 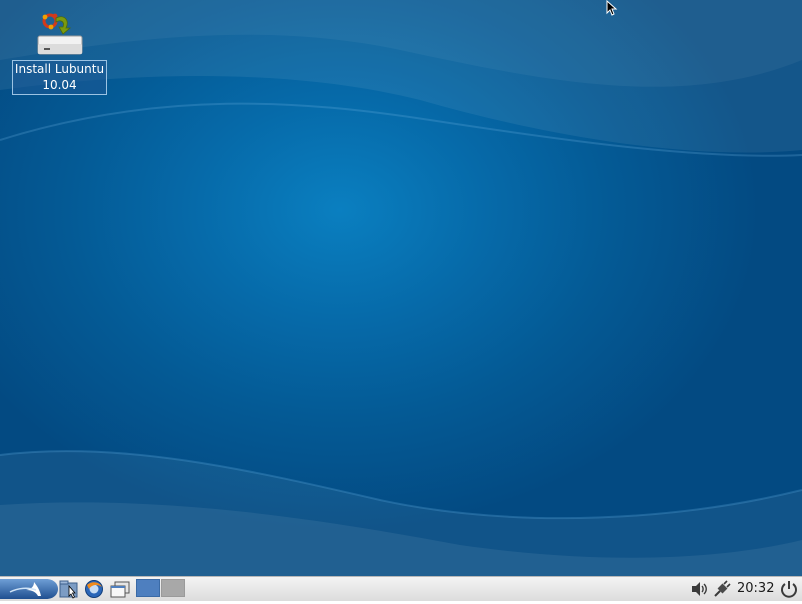 I want to click on power-button, so click(x=789, y=589).